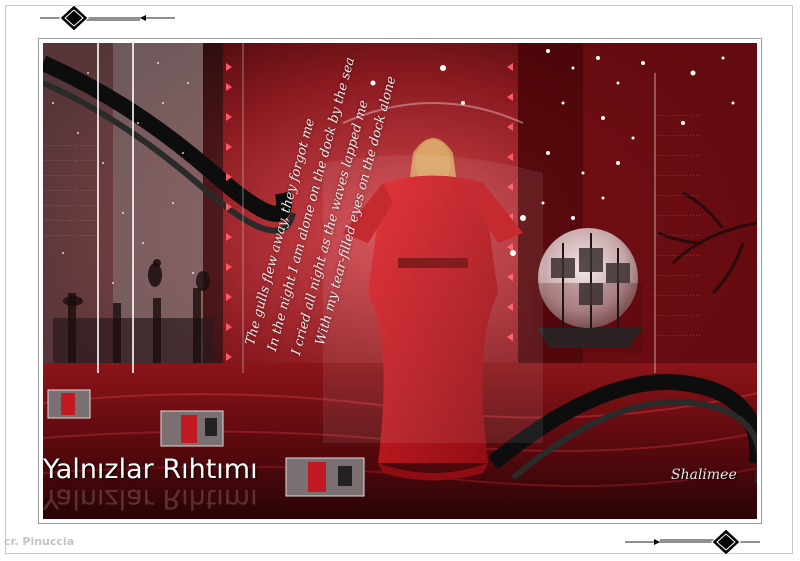 This screenshot has height=561, width=800. I want to click on artwork-title: Yalnızlar Rıhtımı, so click(150, 469).